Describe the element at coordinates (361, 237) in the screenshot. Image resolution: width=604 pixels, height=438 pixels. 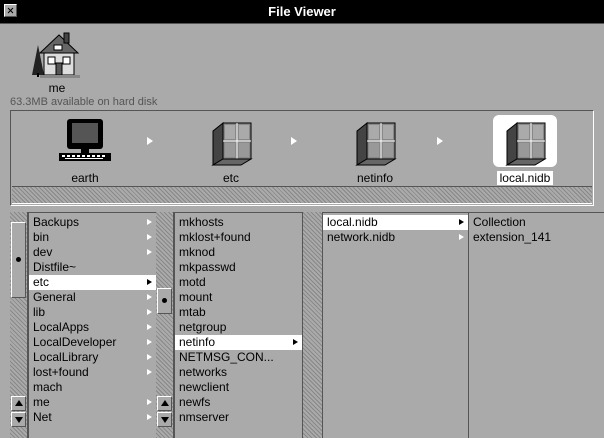
I see `file-name: network.nidb` at that location.